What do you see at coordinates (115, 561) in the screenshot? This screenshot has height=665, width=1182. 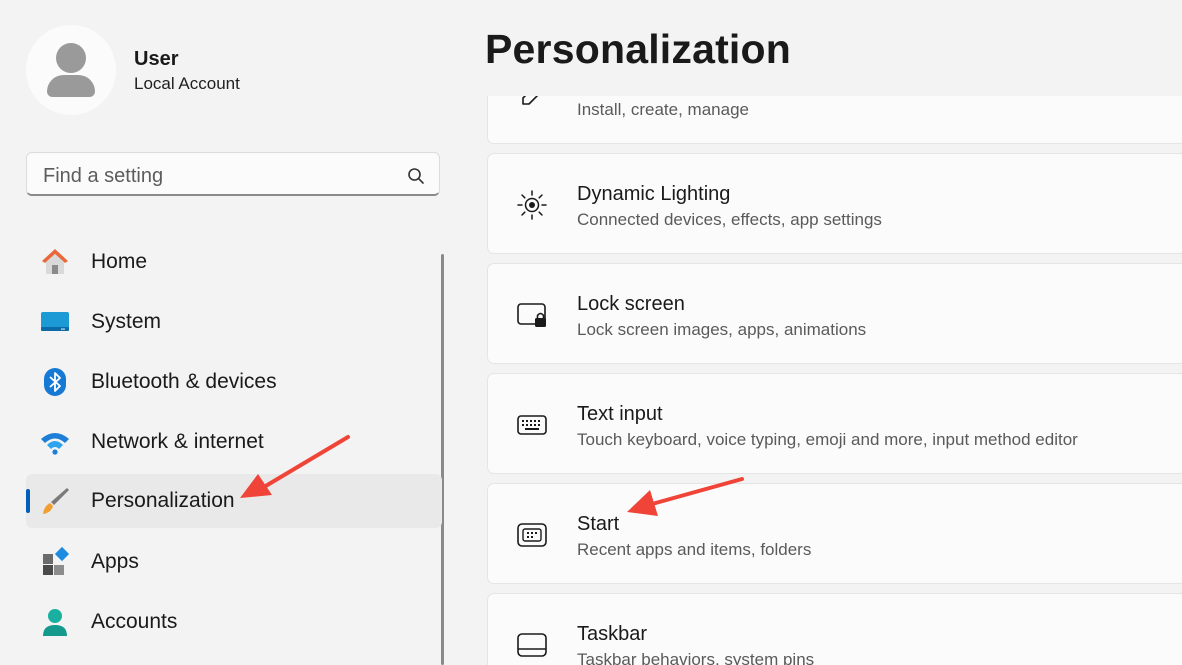 I see `sidebar-item-label: Apps` at bounding box center [115, 561].